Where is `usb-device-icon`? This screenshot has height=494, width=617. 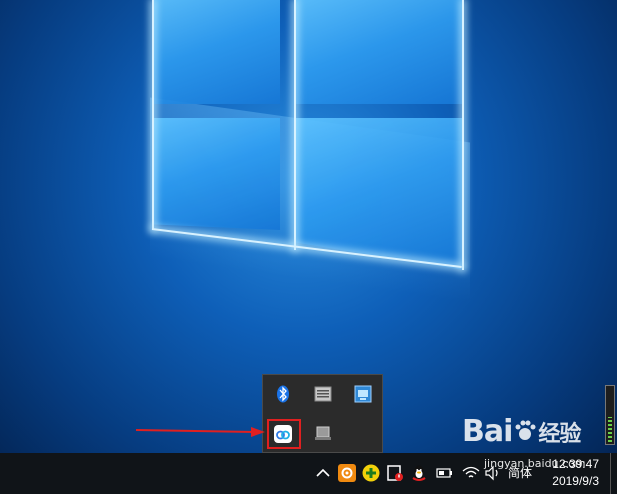
usb-device-icon is located at coordinates (323, 434).